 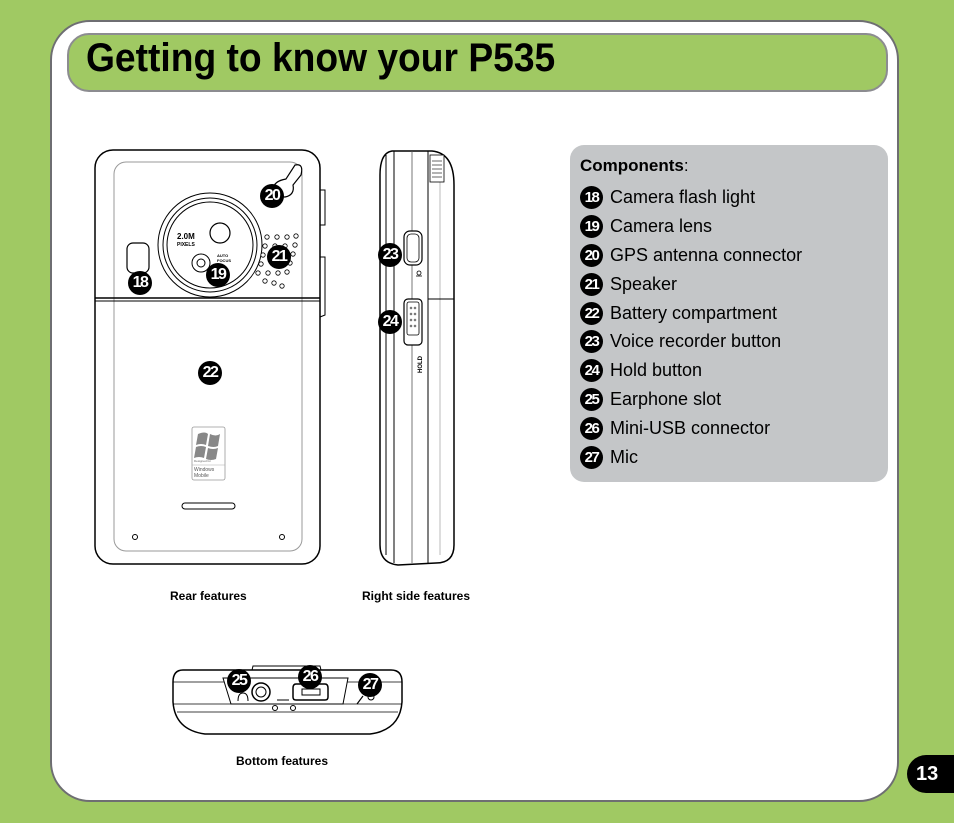 I want to click on rear-features-caption: Rear features, so click(x=208, y=596).